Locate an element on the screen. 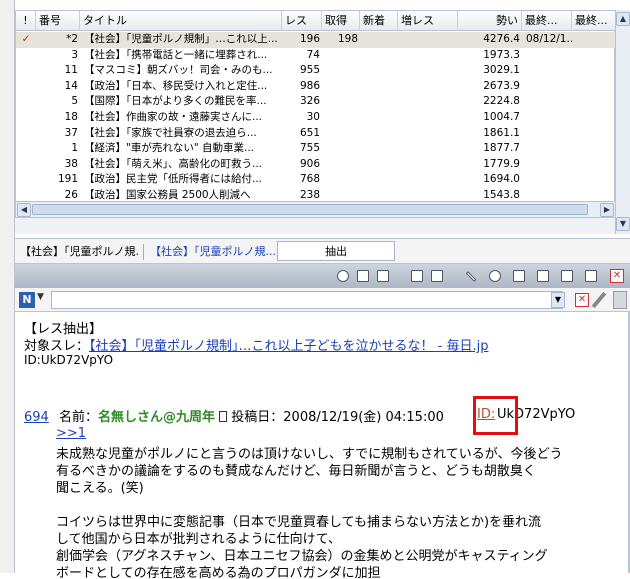 This screenshot has height=579, width=630. scroll-up-icon: ▲ is located at coordinates (623, 19).